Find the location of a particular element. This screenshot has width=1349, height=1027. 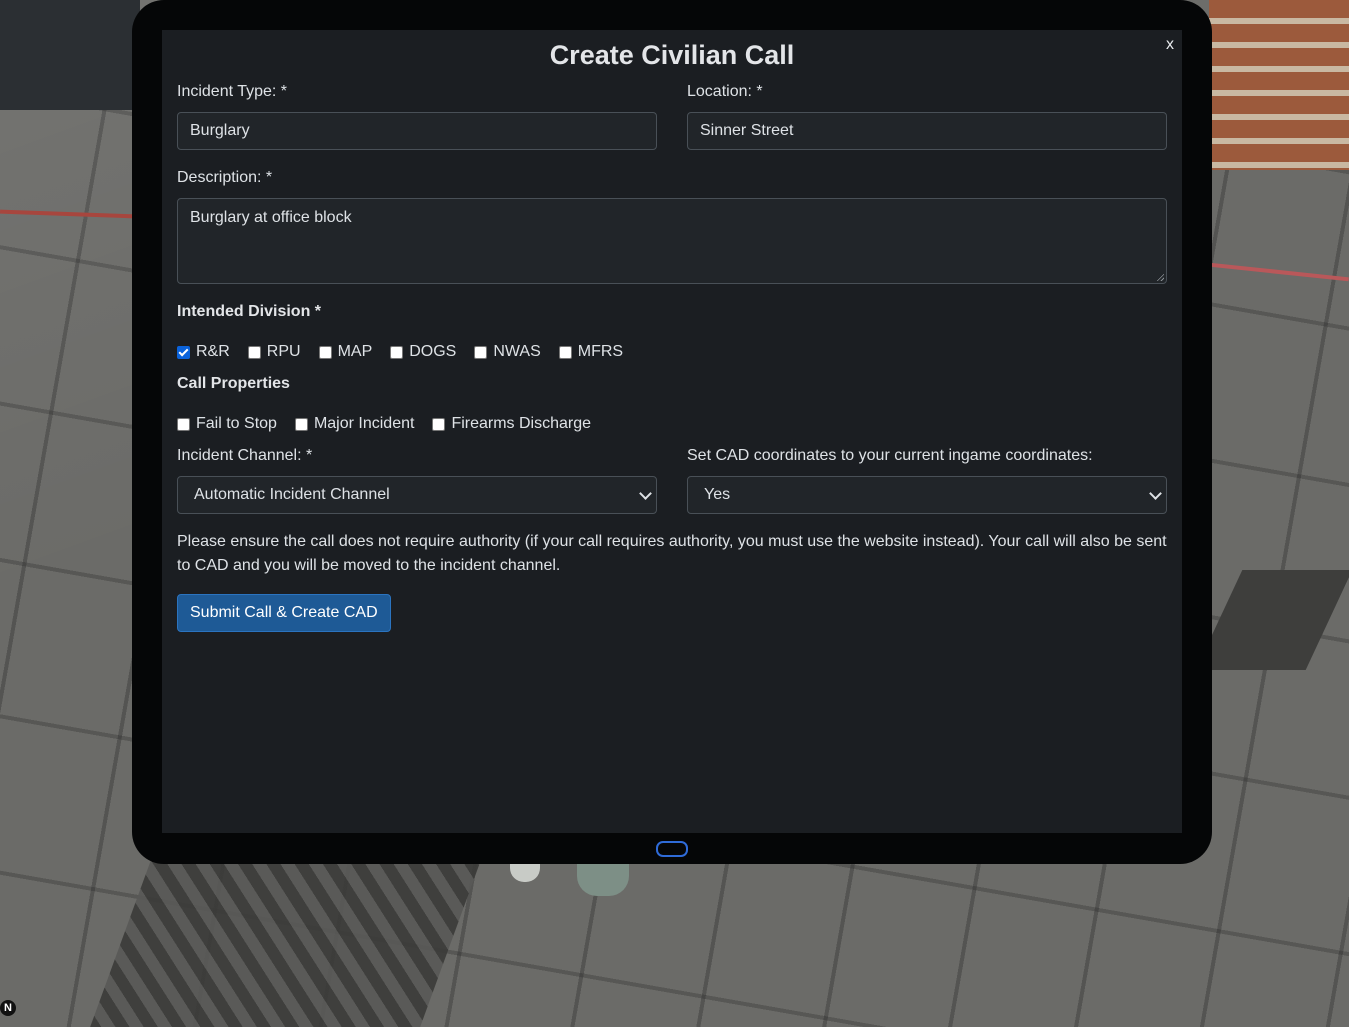

checkbox-rr is located at coordinates (183, 352).